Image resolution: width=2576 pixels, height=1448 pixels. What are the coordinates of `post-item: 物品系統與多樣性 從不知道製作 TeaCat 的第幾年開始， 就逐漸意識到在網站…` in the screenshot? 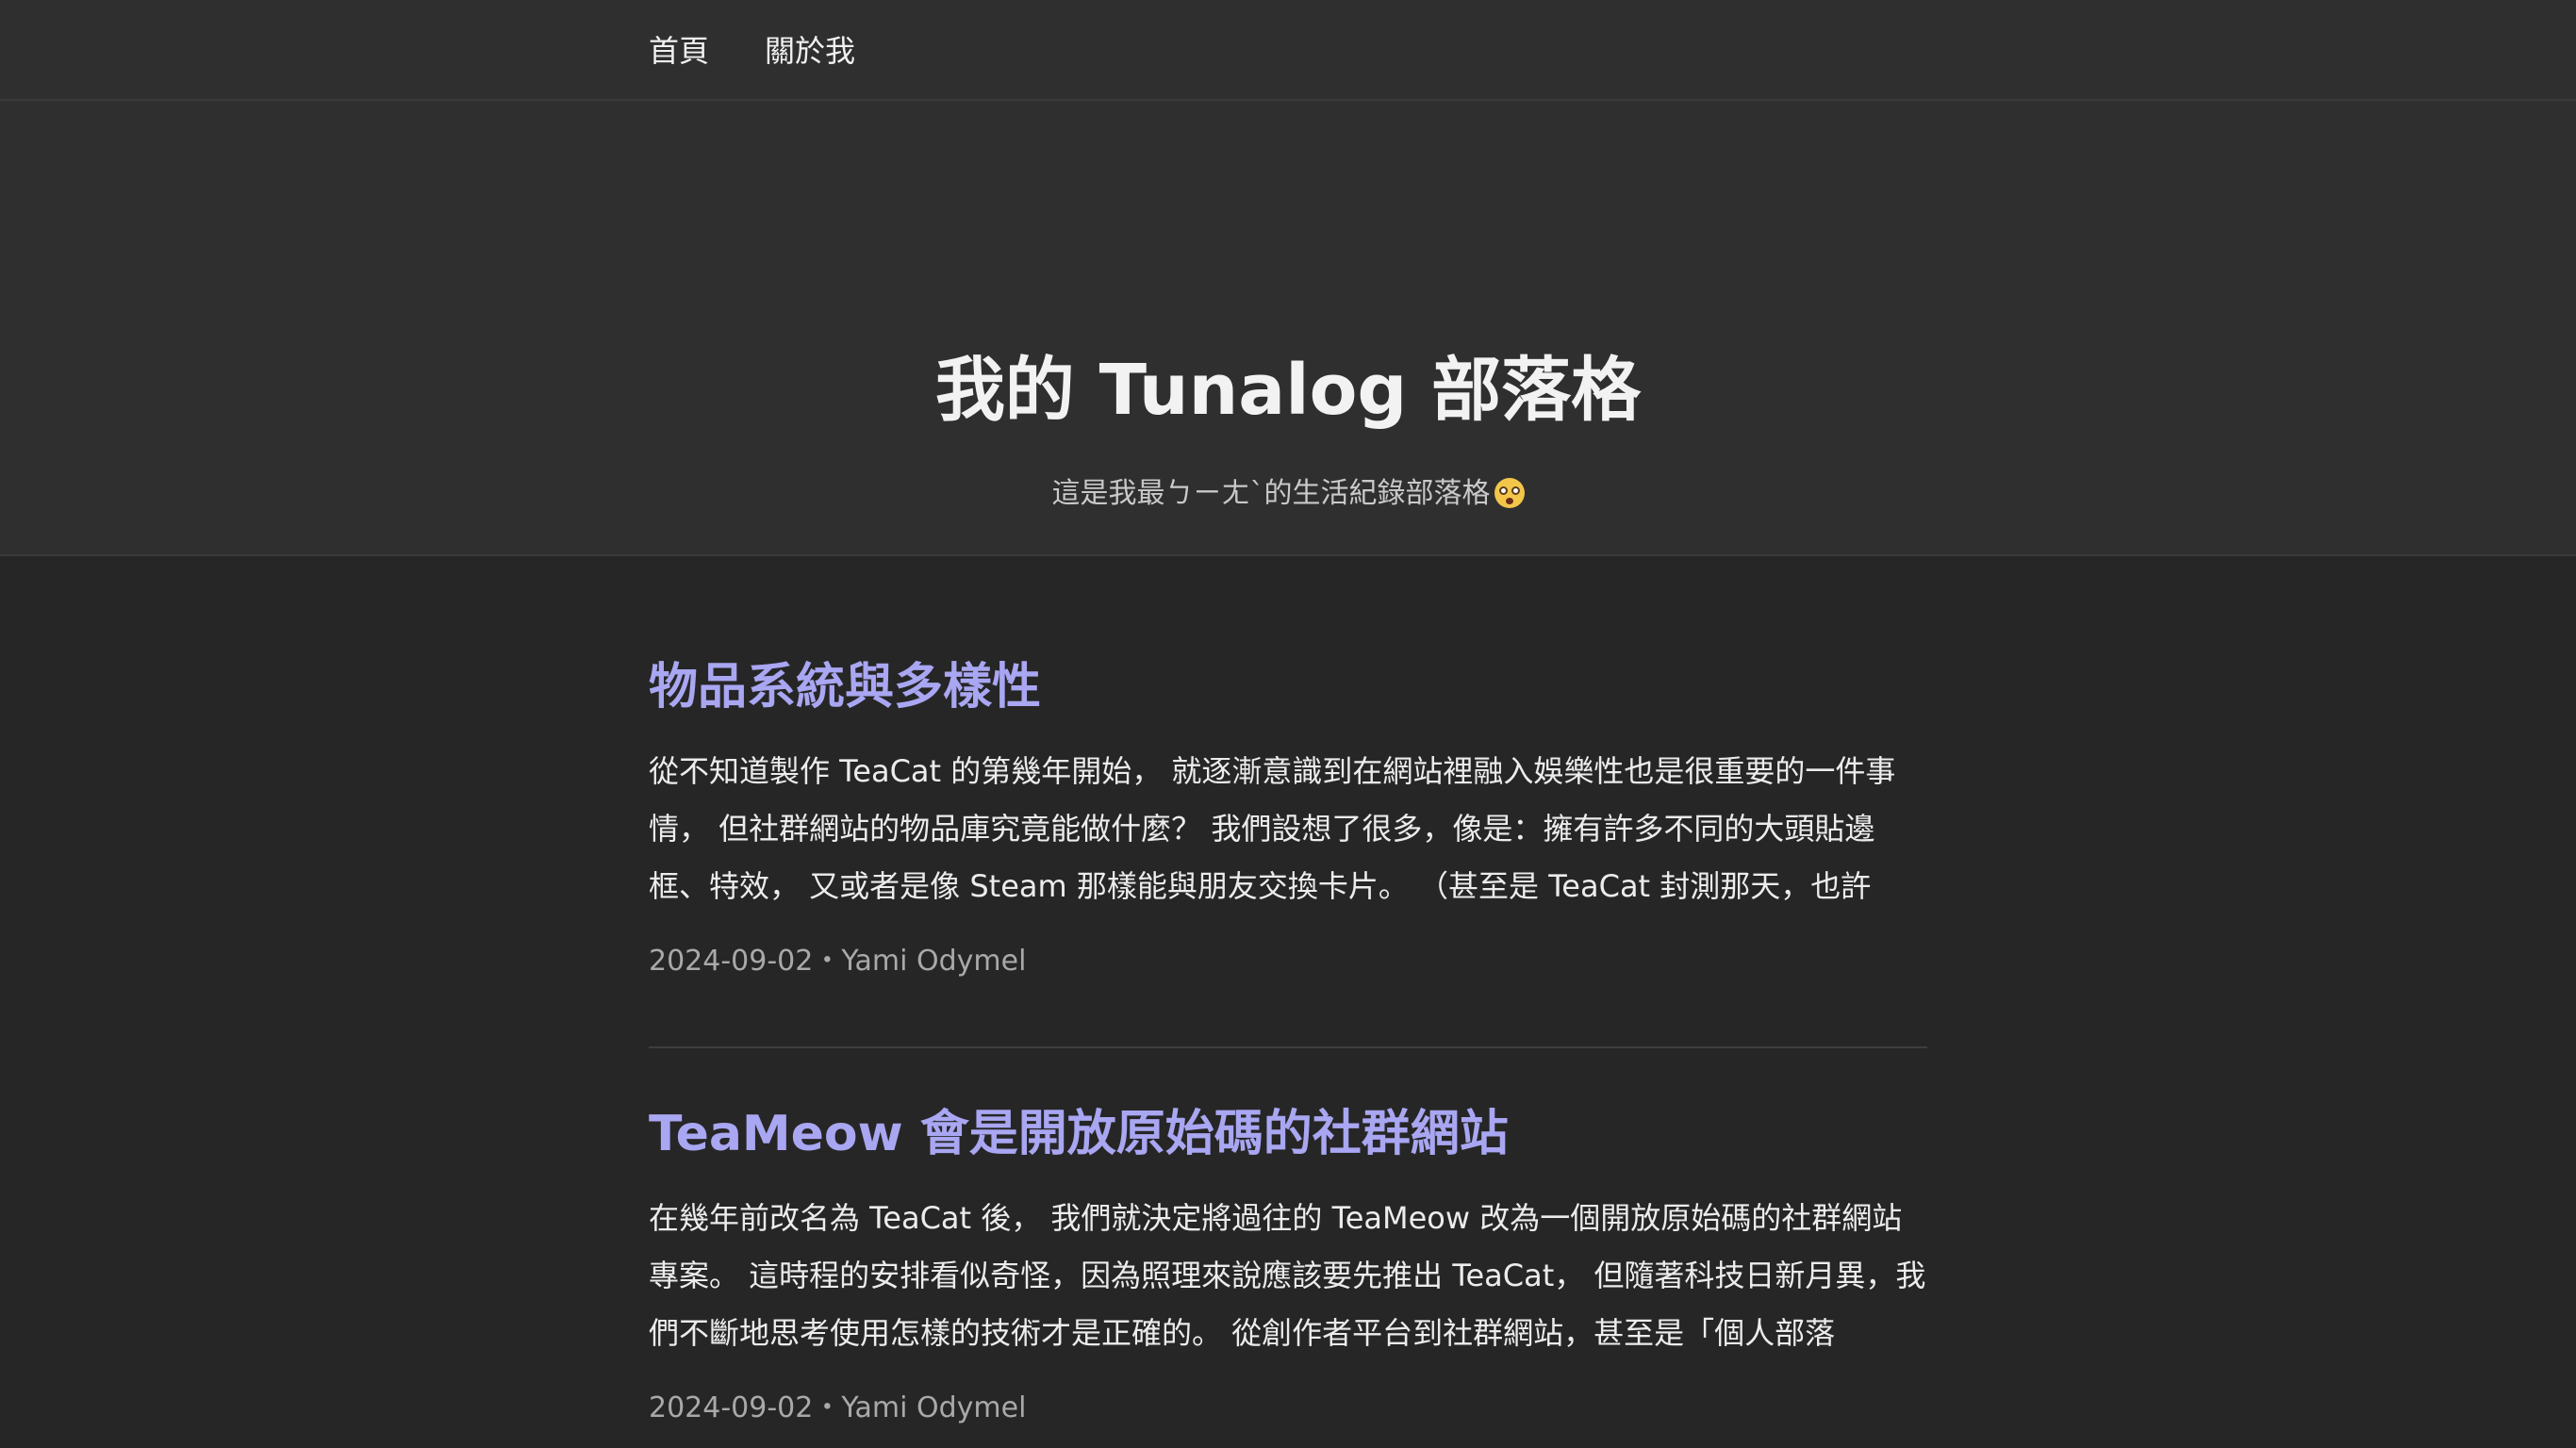 It's located at (1288, 817).